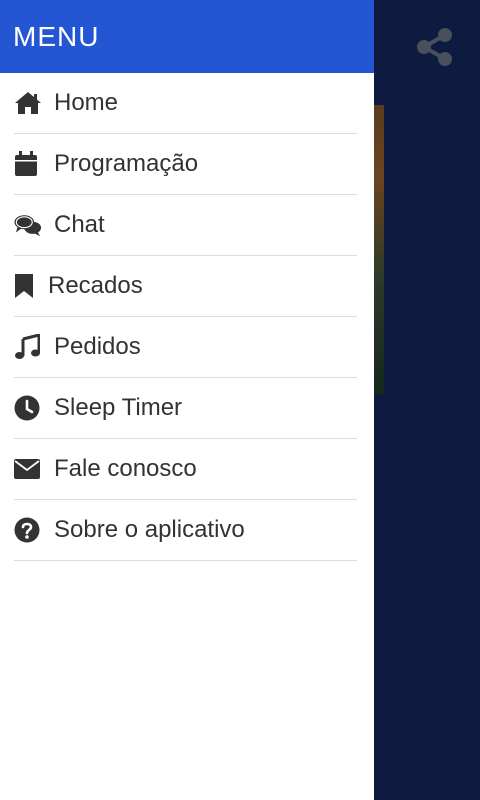 The height and width of the screenshot is (800, 480). Describe the element at coordinates (28, 164) in the screenshot. I see `calendar-icon` at that location.